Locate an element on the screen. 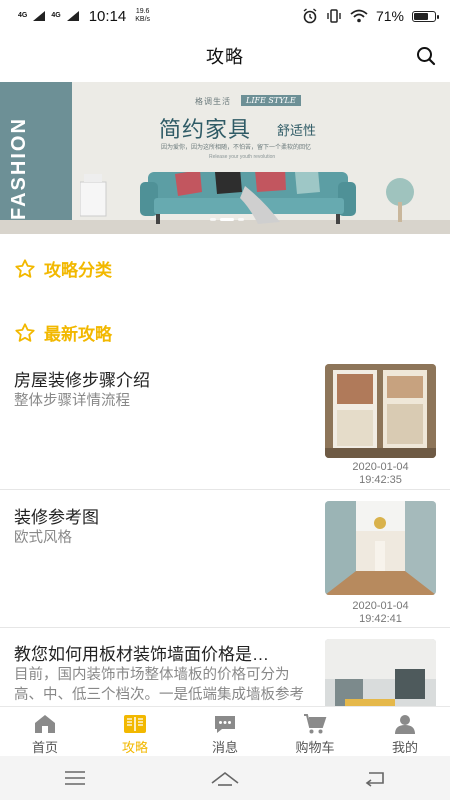  section-latest: 最新攻略 is located at coordinates (63, 332).